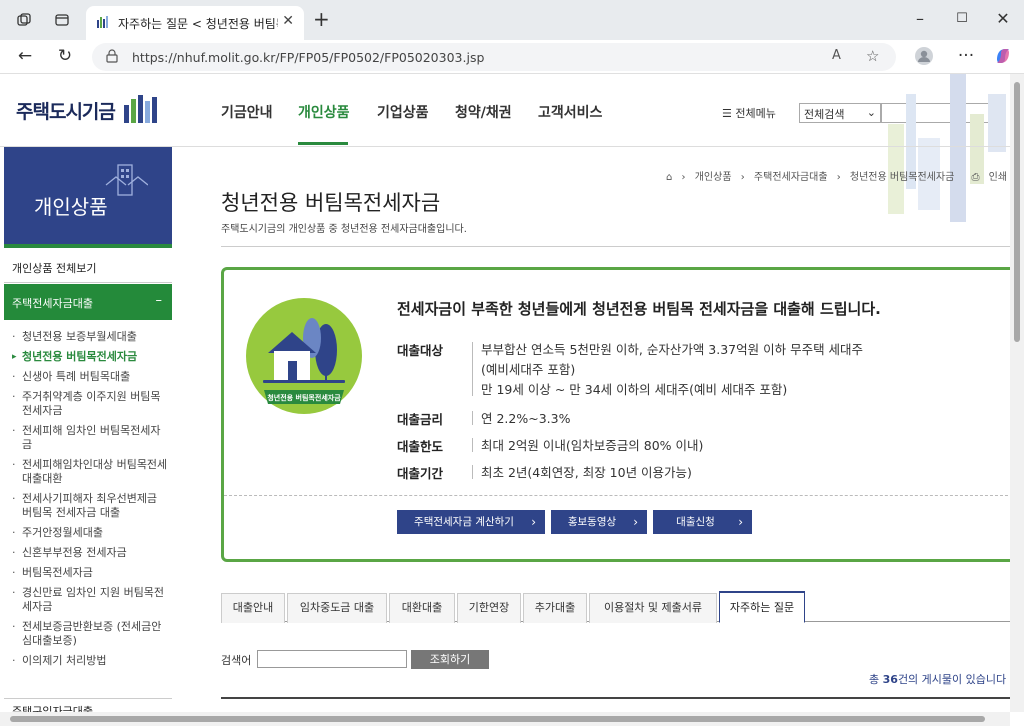 This screenshot has width=1024, height=726. I want to click on promo-video-button: 홍보동영상 ›, so click(599, 522).